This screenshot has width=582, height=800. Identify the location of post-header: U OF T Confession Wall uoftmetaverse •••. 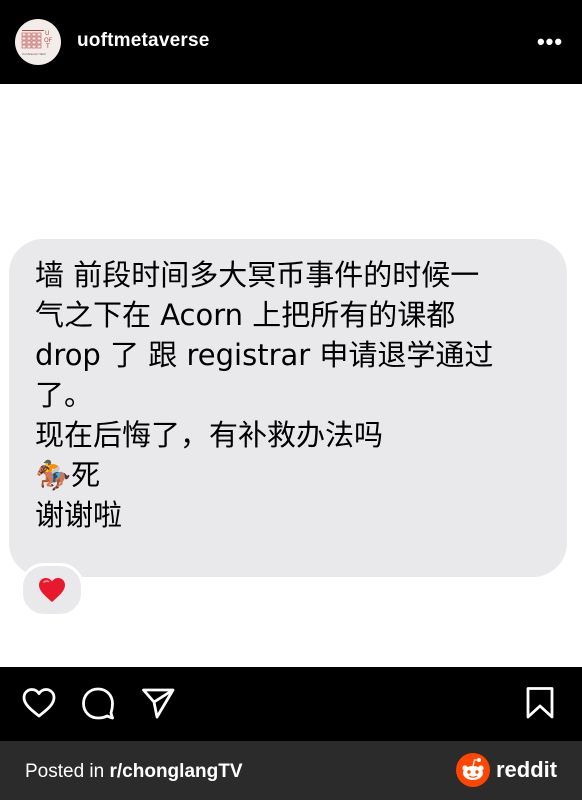
(291, 42).